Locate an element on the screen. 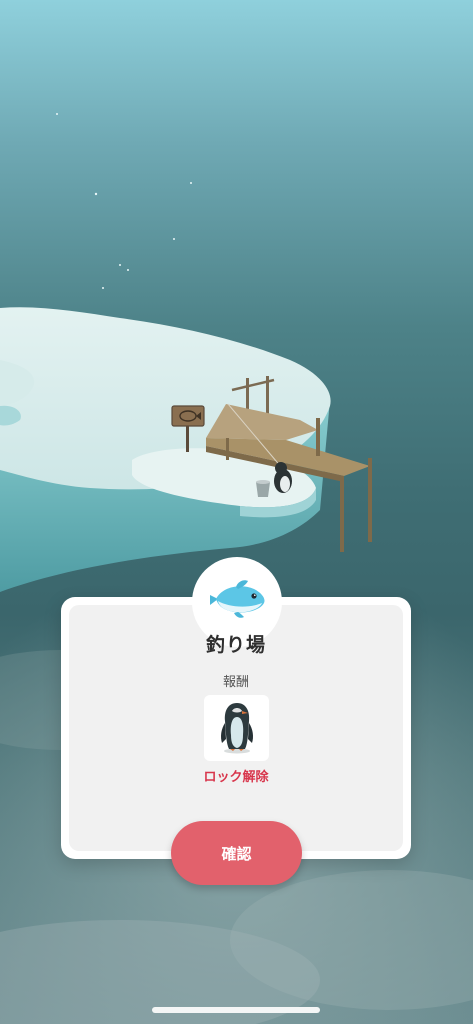  reward-tile is located at coordinates (236, 728).